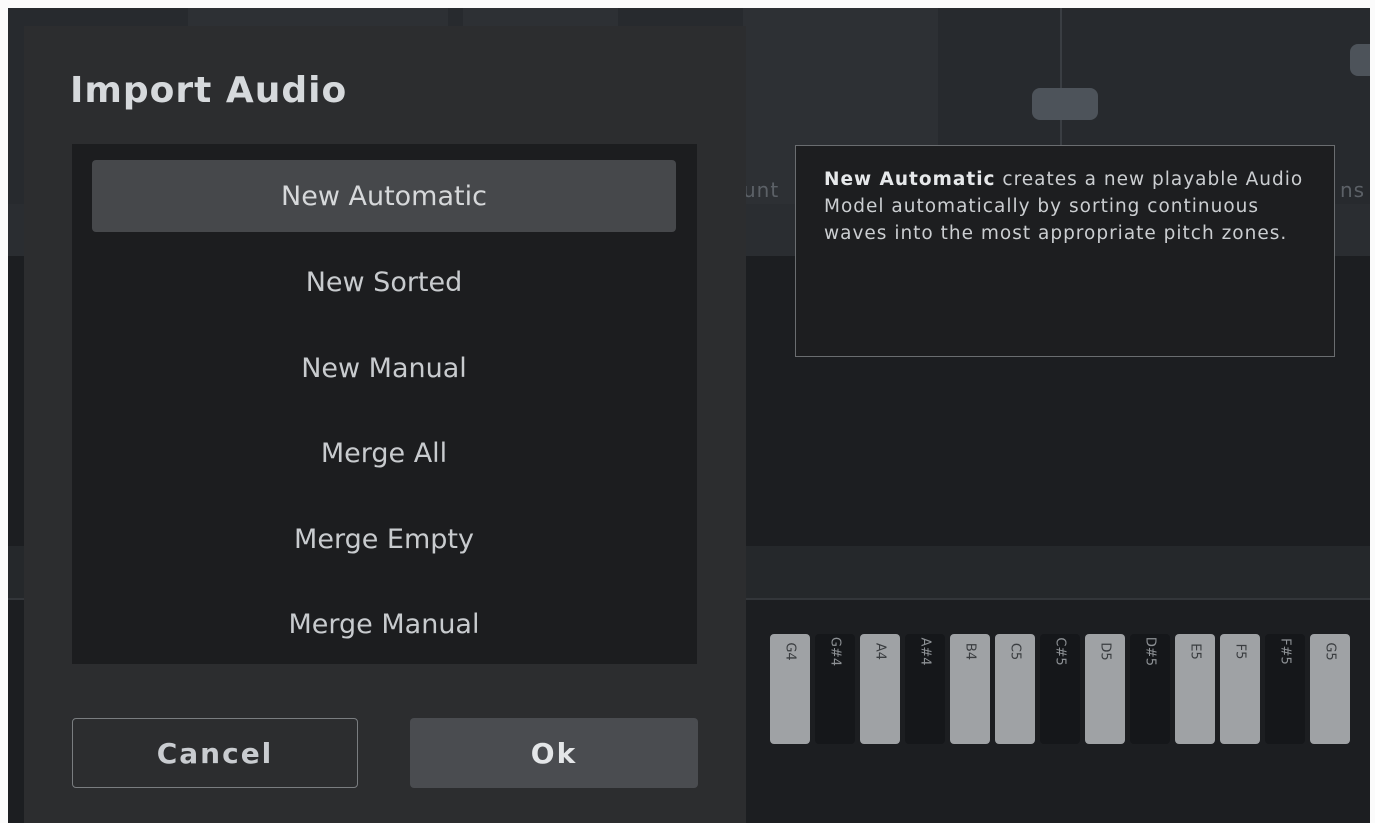 The width and height of the screenshot is (1375, 823). I want to click on piano-key-label: G#4, so click(835, 651).